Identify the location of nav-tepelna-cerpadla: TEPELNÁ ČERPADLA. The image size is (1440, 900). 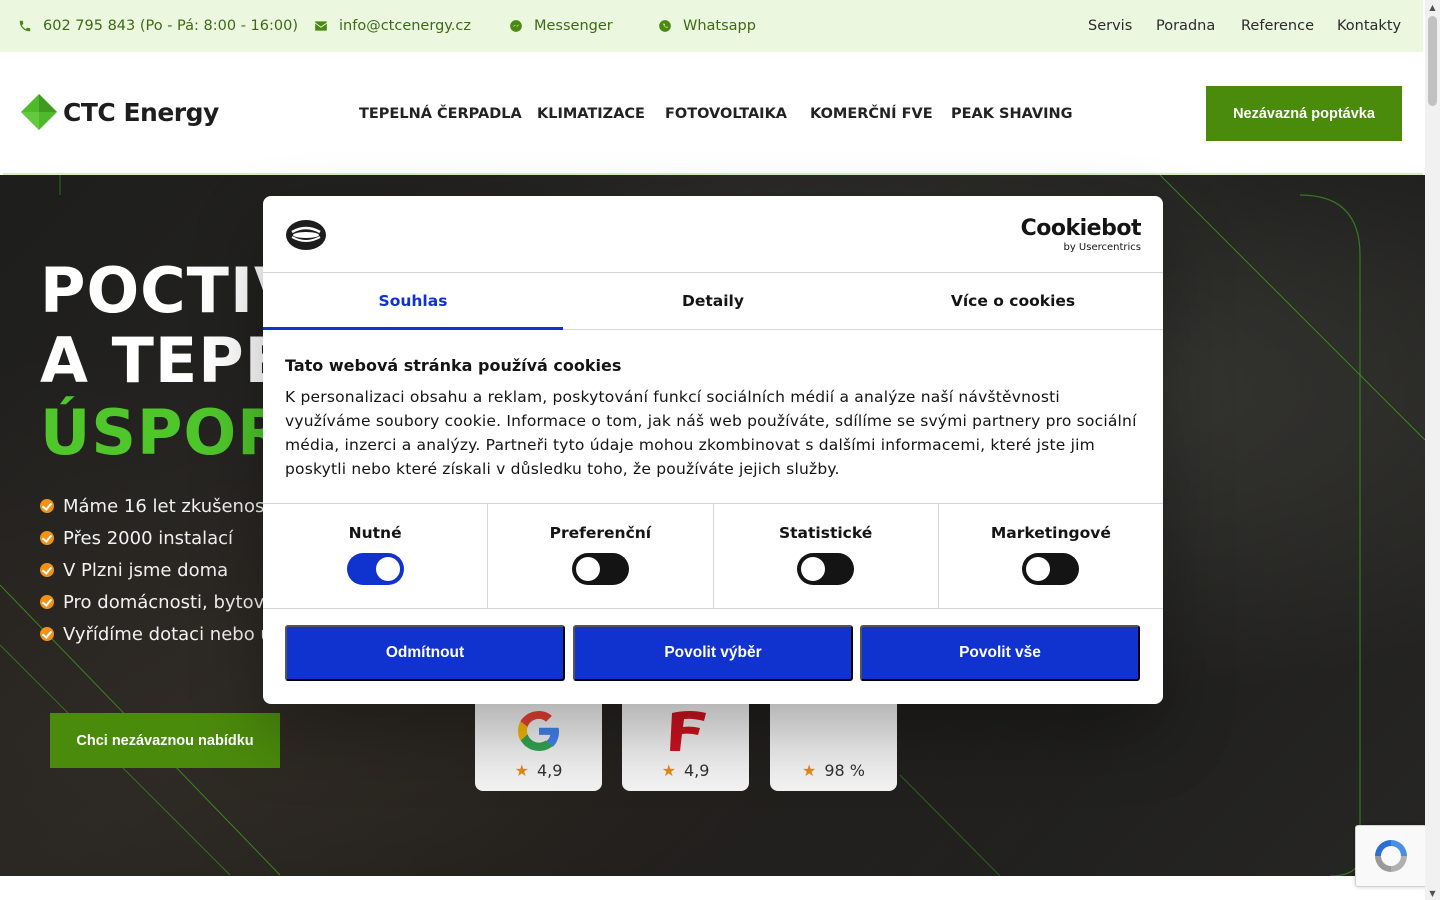
(440, 113).